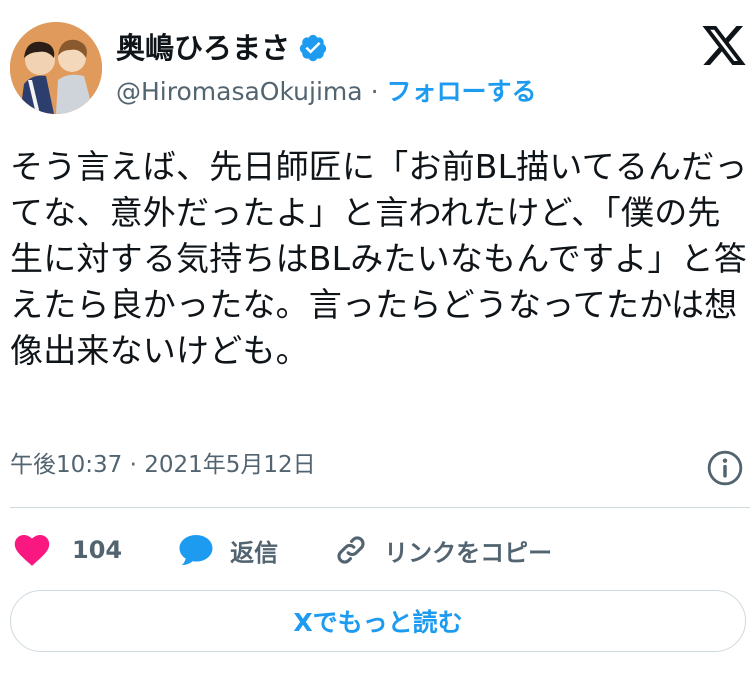 The height and width of the screenshot is (683, 756). What do you see at coordinates (32, 550) in the screenshot?
I see `heart-icon` at bounding box center [32, 550].